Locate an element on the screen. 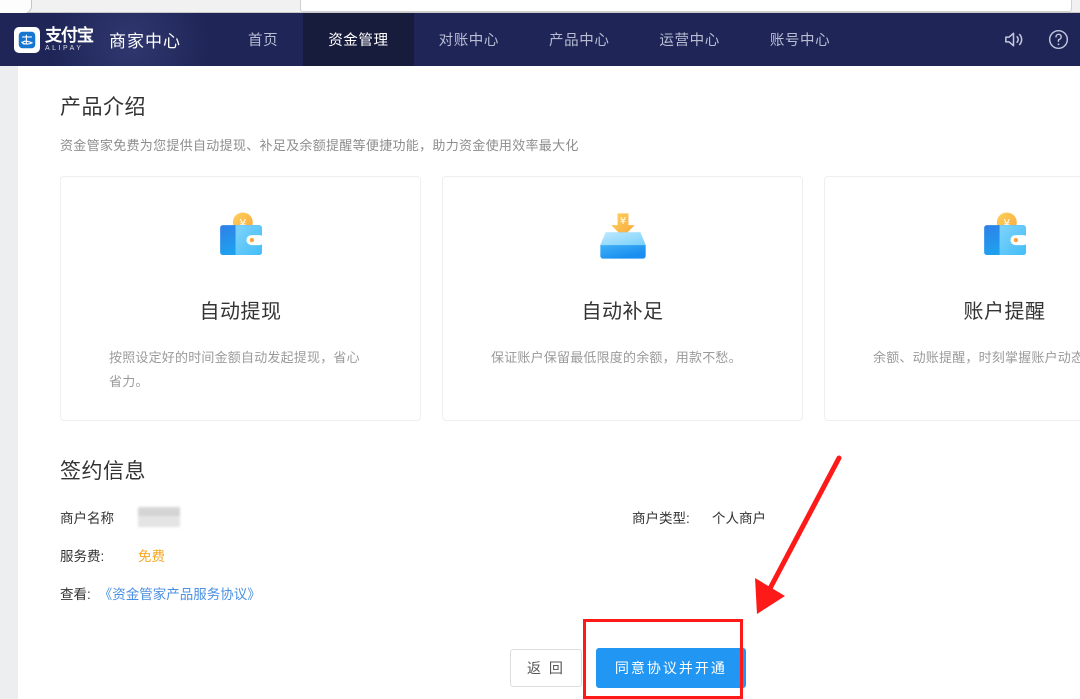 Image resolution: width=1080 pixels, height=699 pixels. service-fee-value: 免费 is located at coordinates (151, 556).